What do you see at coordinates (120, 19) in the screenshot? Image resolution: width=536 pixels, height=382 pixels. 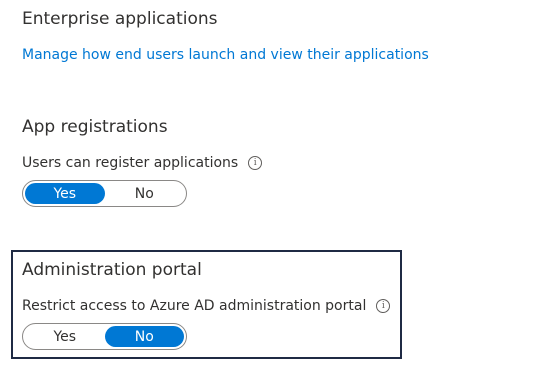 I see `enterprise-applications-heading: Enterprise applications` at bounding box center [120, 19].